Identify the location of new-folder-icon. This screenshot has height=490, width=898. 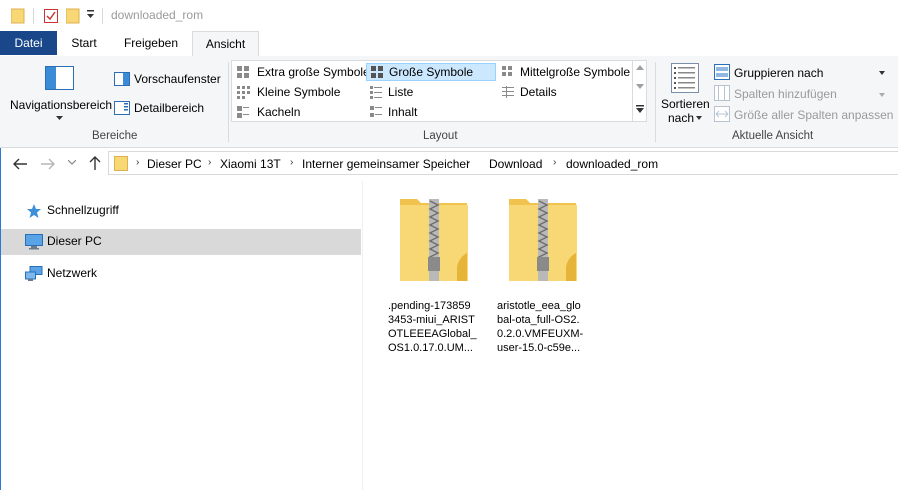
(73, 16).